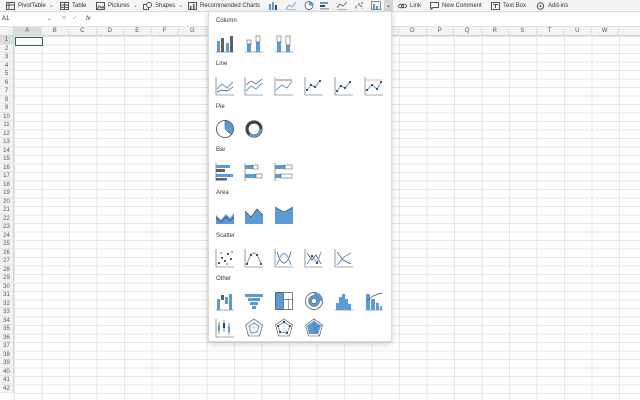  I want to click on row-header: 1, so click(7, 40).